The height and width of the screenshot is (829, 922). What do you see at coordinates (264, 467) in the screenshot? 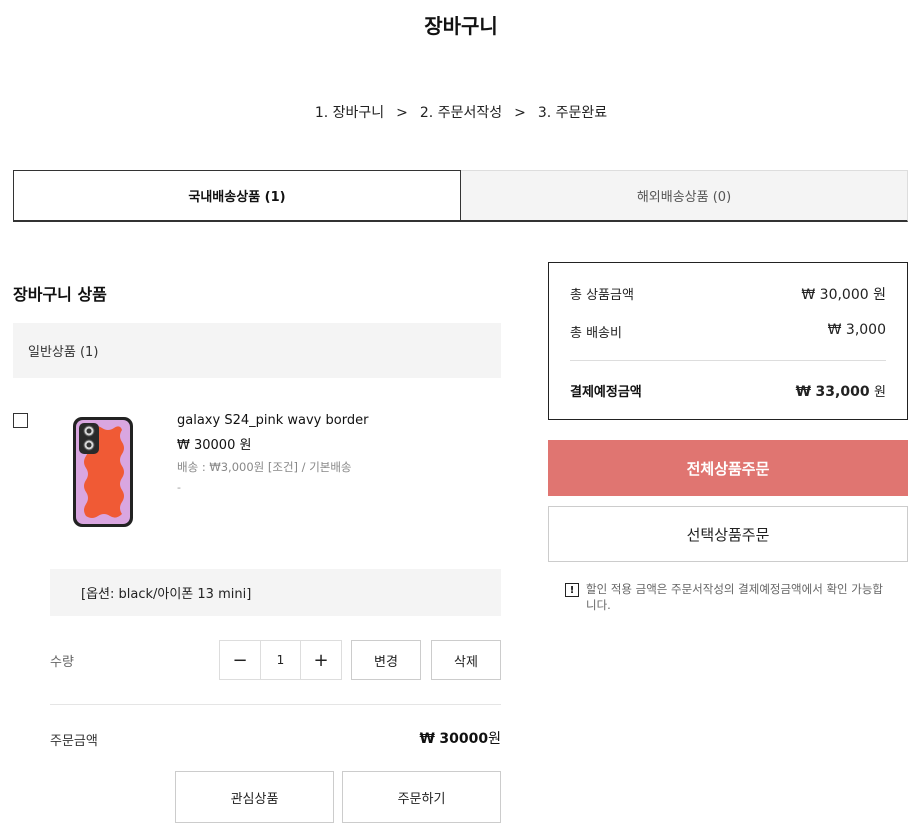
I see `product-shipping-info: 배송 : ₩3,000원 [조건] / 기본배송` at bounding box center [264, 467].